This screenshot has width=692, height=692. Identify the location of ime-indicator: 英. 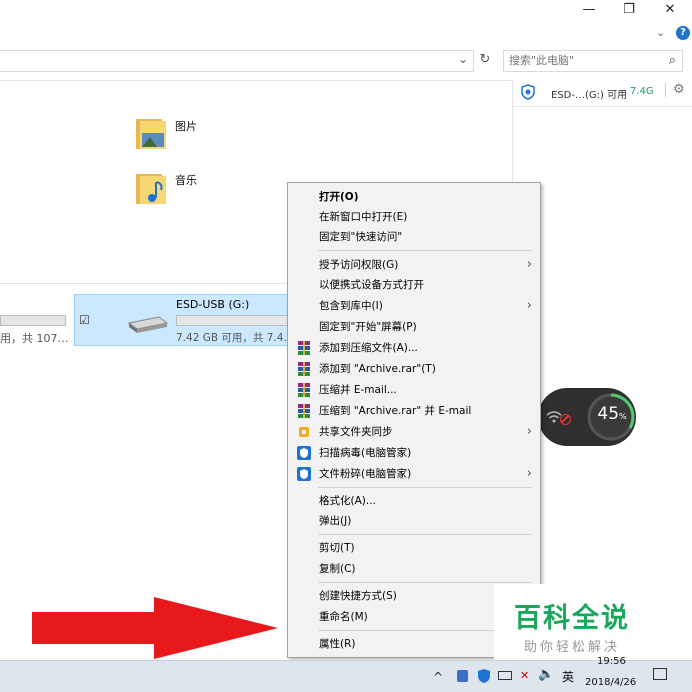
(568, 676).